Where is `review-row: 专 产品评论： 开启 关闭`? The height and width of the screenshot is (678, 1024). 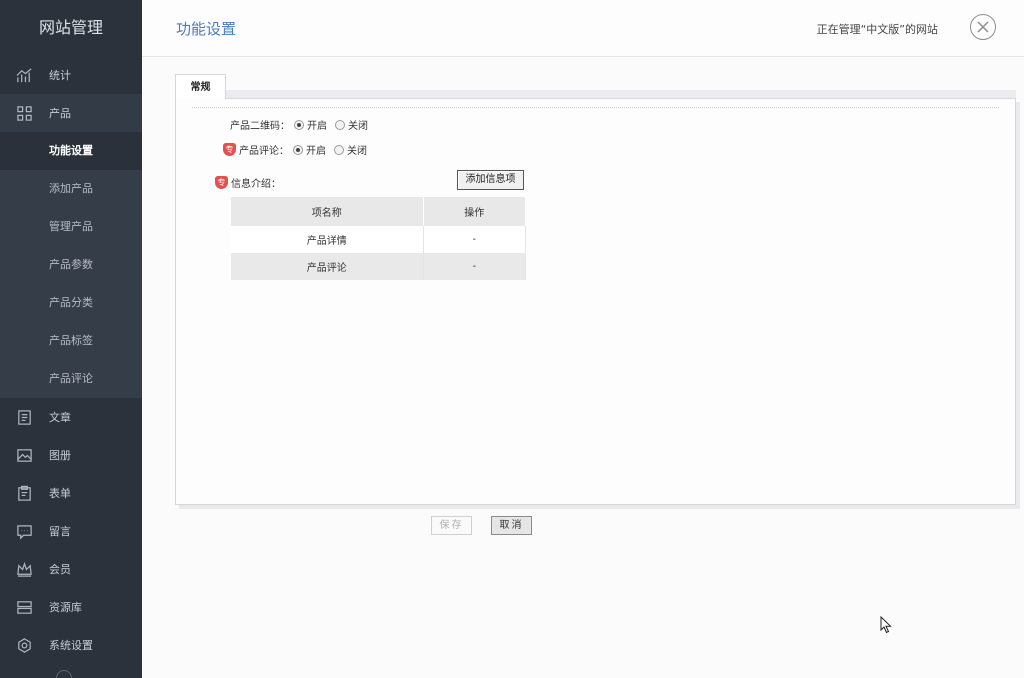 review-row: 专 产品评论： 开启 关闭 is located at coordinates (295, 149).